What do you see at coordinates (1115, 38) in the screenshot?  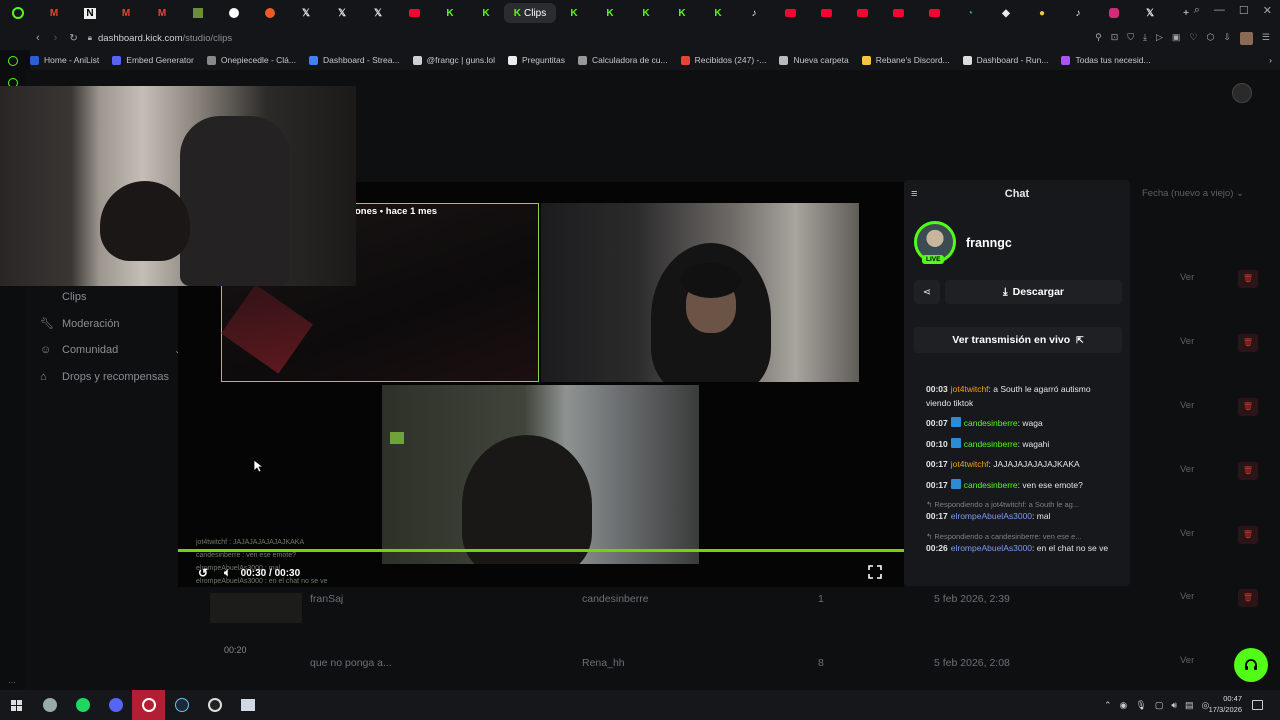 I see `snapshot-icon: ⊡` at bounding box center [1115, 38].